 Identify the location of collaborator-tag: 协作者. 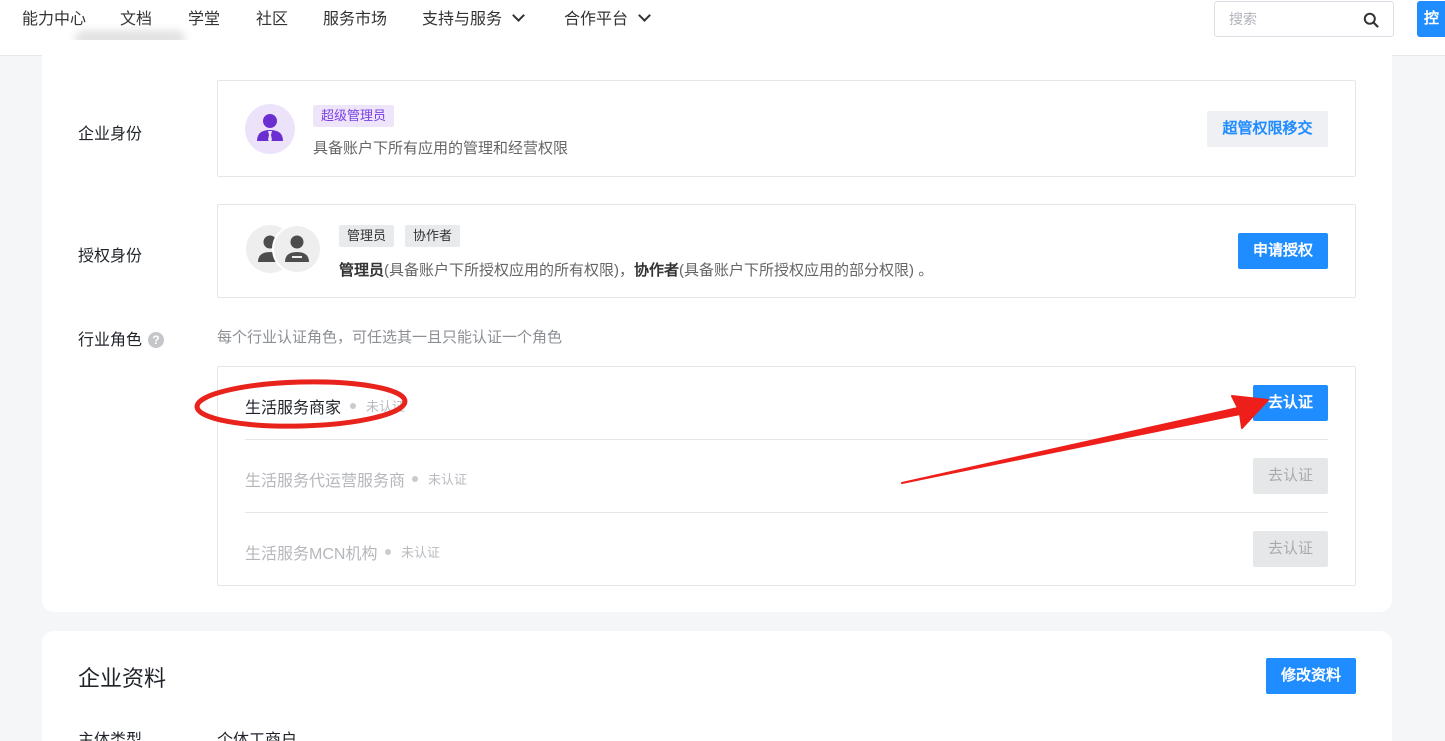
(433, 236).